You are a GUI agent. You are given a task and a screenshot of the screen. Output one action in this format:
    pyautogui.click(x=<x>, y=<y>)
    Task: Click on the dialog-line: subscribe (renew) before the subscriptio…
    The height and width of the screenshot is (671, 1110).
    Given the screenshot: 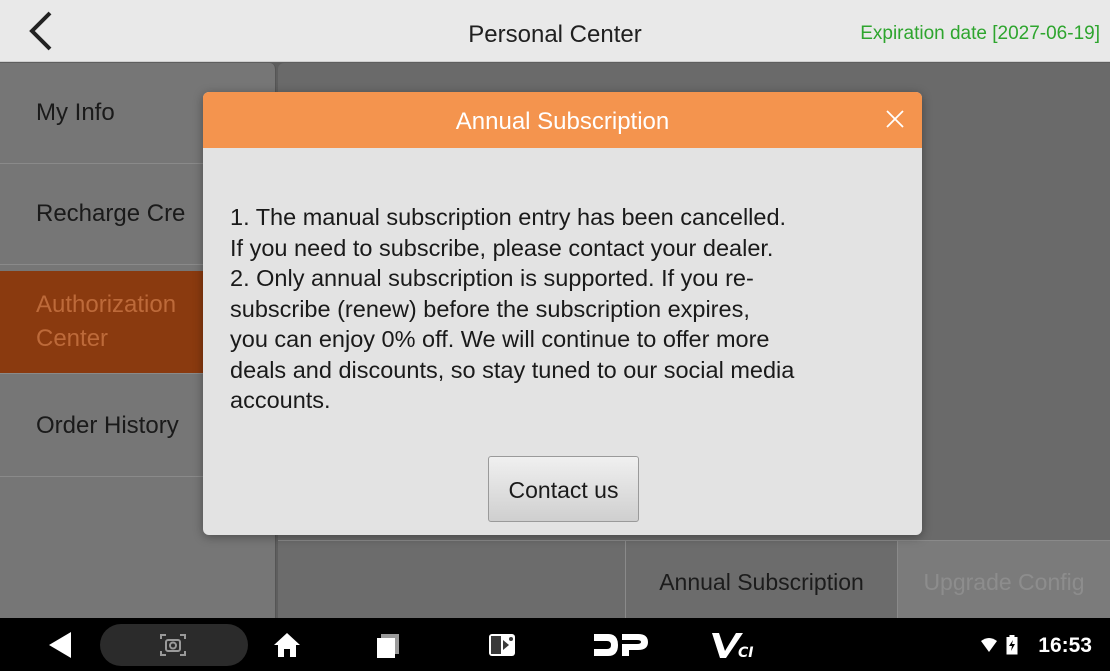 What is the action you would take?
    pyautogui.click(x=490, y=308)
    